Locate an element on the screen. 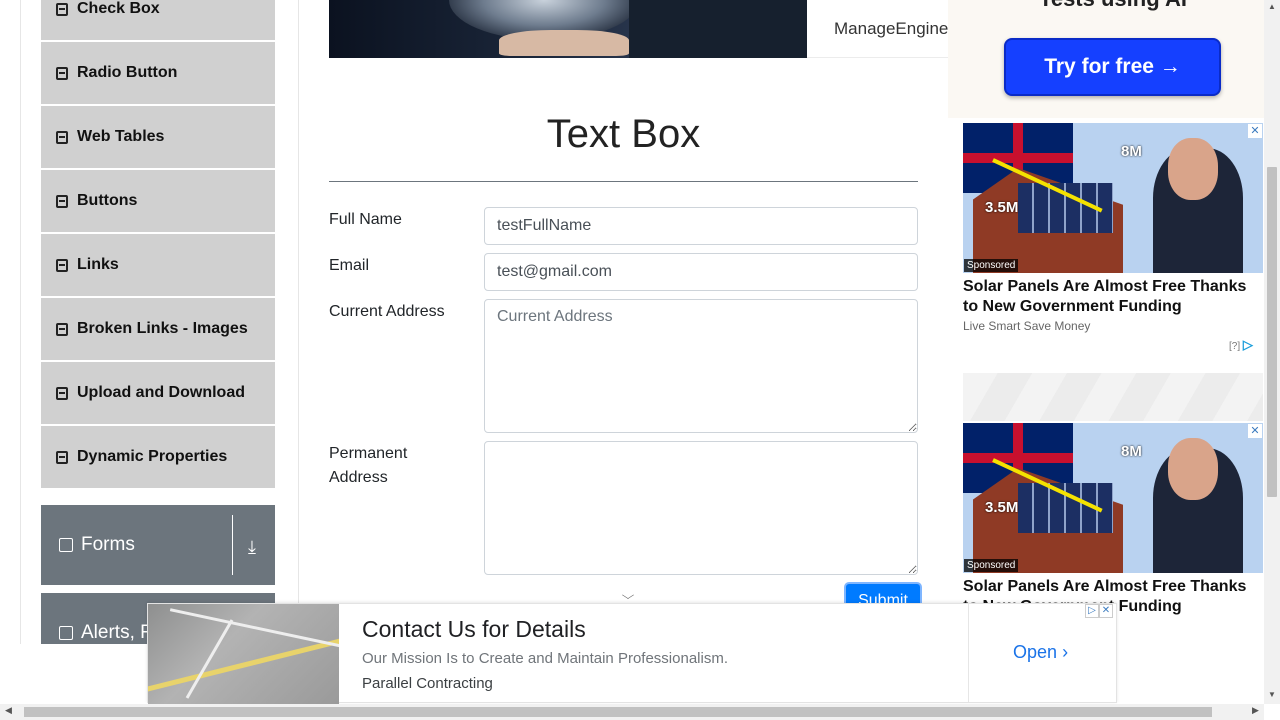 This screenshot has width=1280, height=720. road-line is located at coordinates (209, 659).